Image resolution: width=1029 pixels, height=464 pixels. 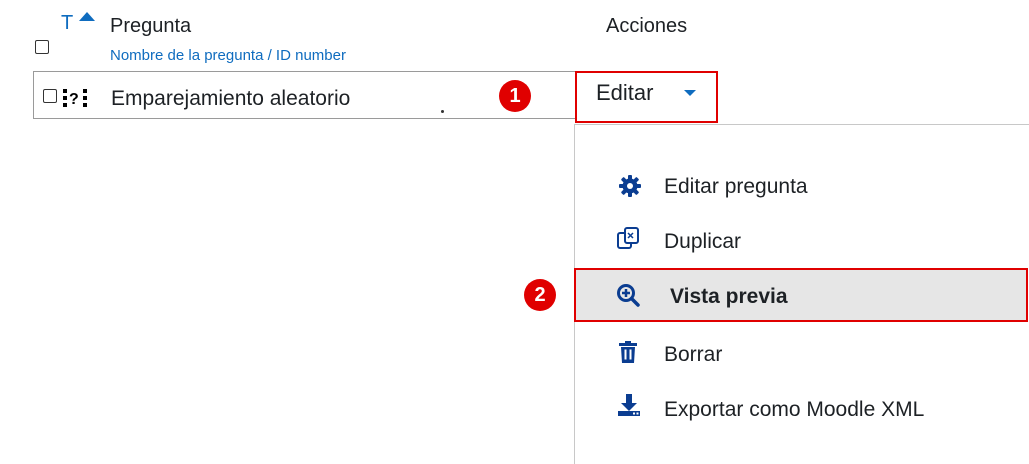 What do you see at coordinates (628, 295) in the screenshot?
I see `zoom-in-icon` at bounding box center [628, 295].